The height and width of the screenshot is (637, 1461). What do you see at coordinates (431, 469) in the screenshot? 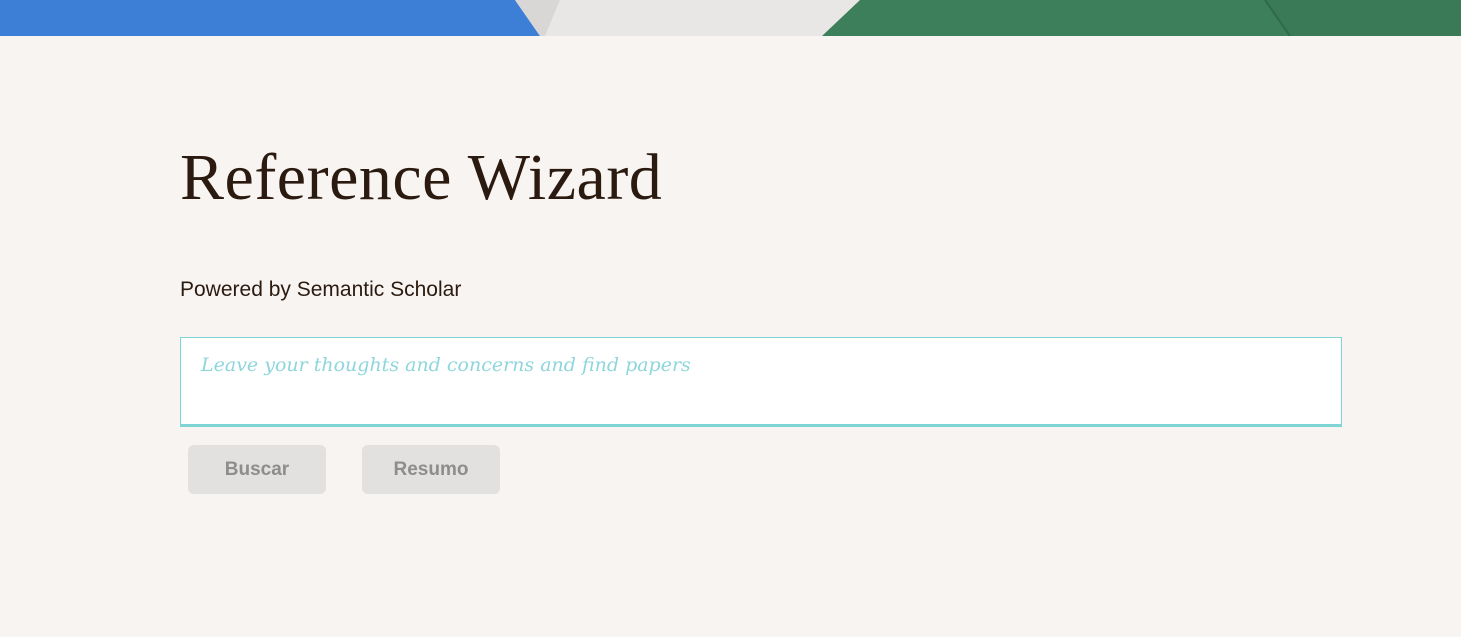
I see `summary-button: Resumo` at bounding box center [431, 469].